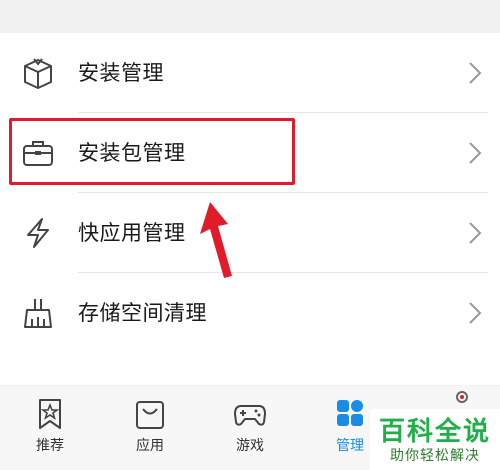 Image resolution: width=500 pixels, height=470 pixels. I want to click on watermark: 百科全说 助你轻松解决, so click(435, 439).